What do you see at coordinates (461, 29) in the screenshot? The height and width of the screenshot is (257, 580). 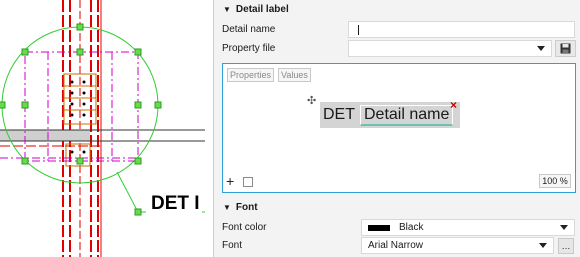 I see `detail-name-input` at bounding box center [461, 29].